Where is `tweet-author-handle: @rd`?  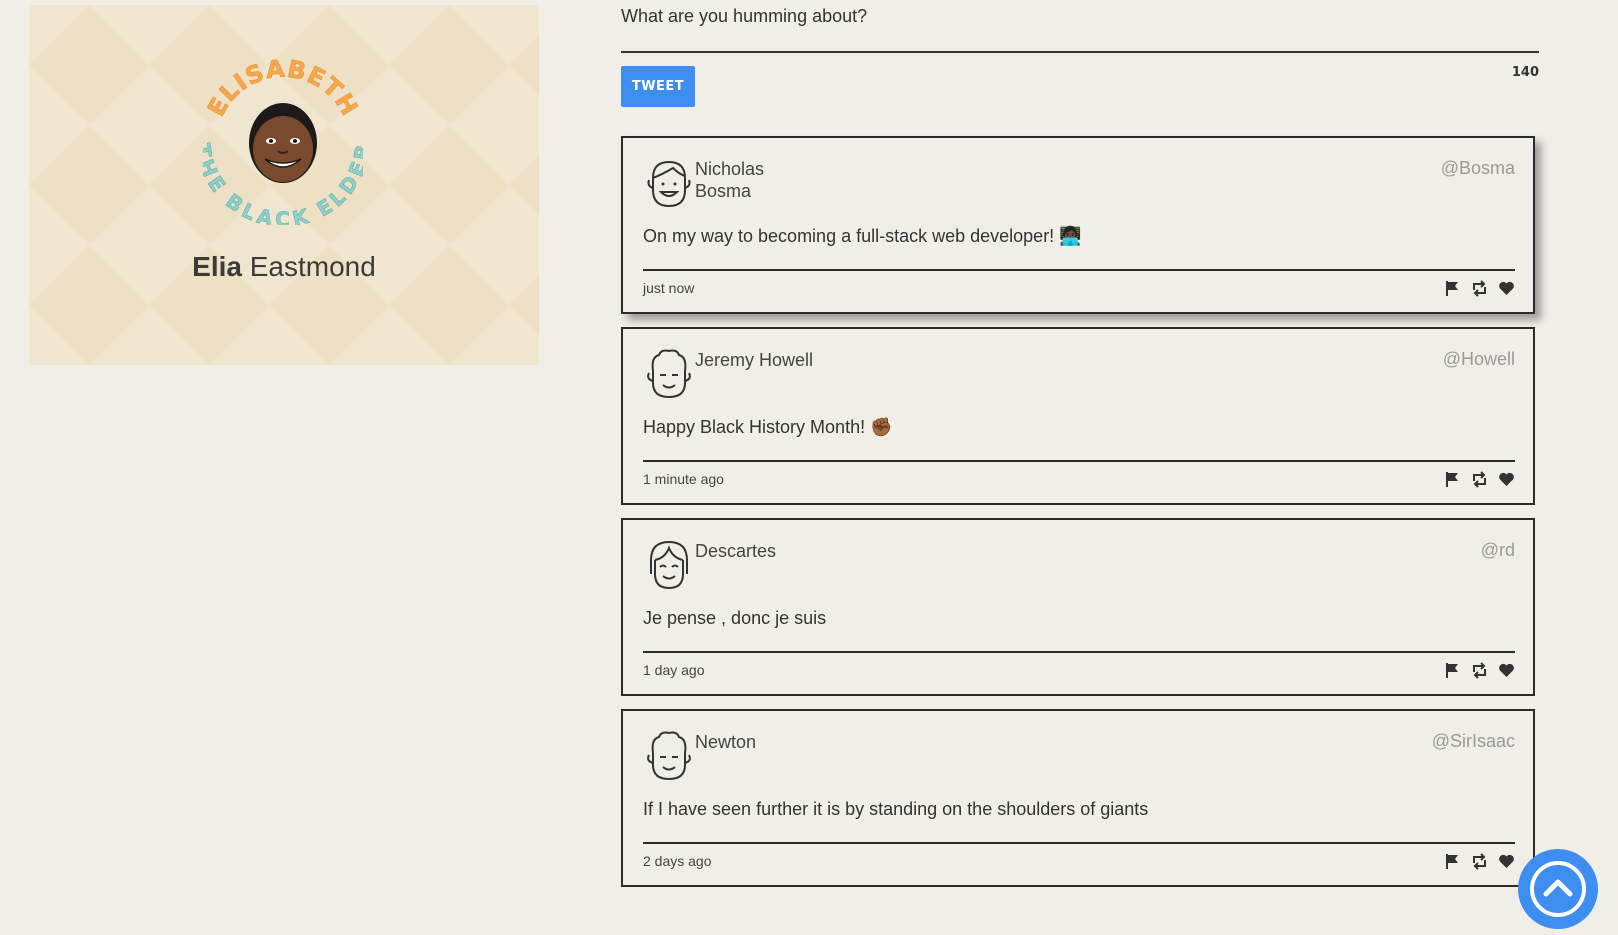 tweet-author-handle: @rd is located at coordinates (1498, 550).